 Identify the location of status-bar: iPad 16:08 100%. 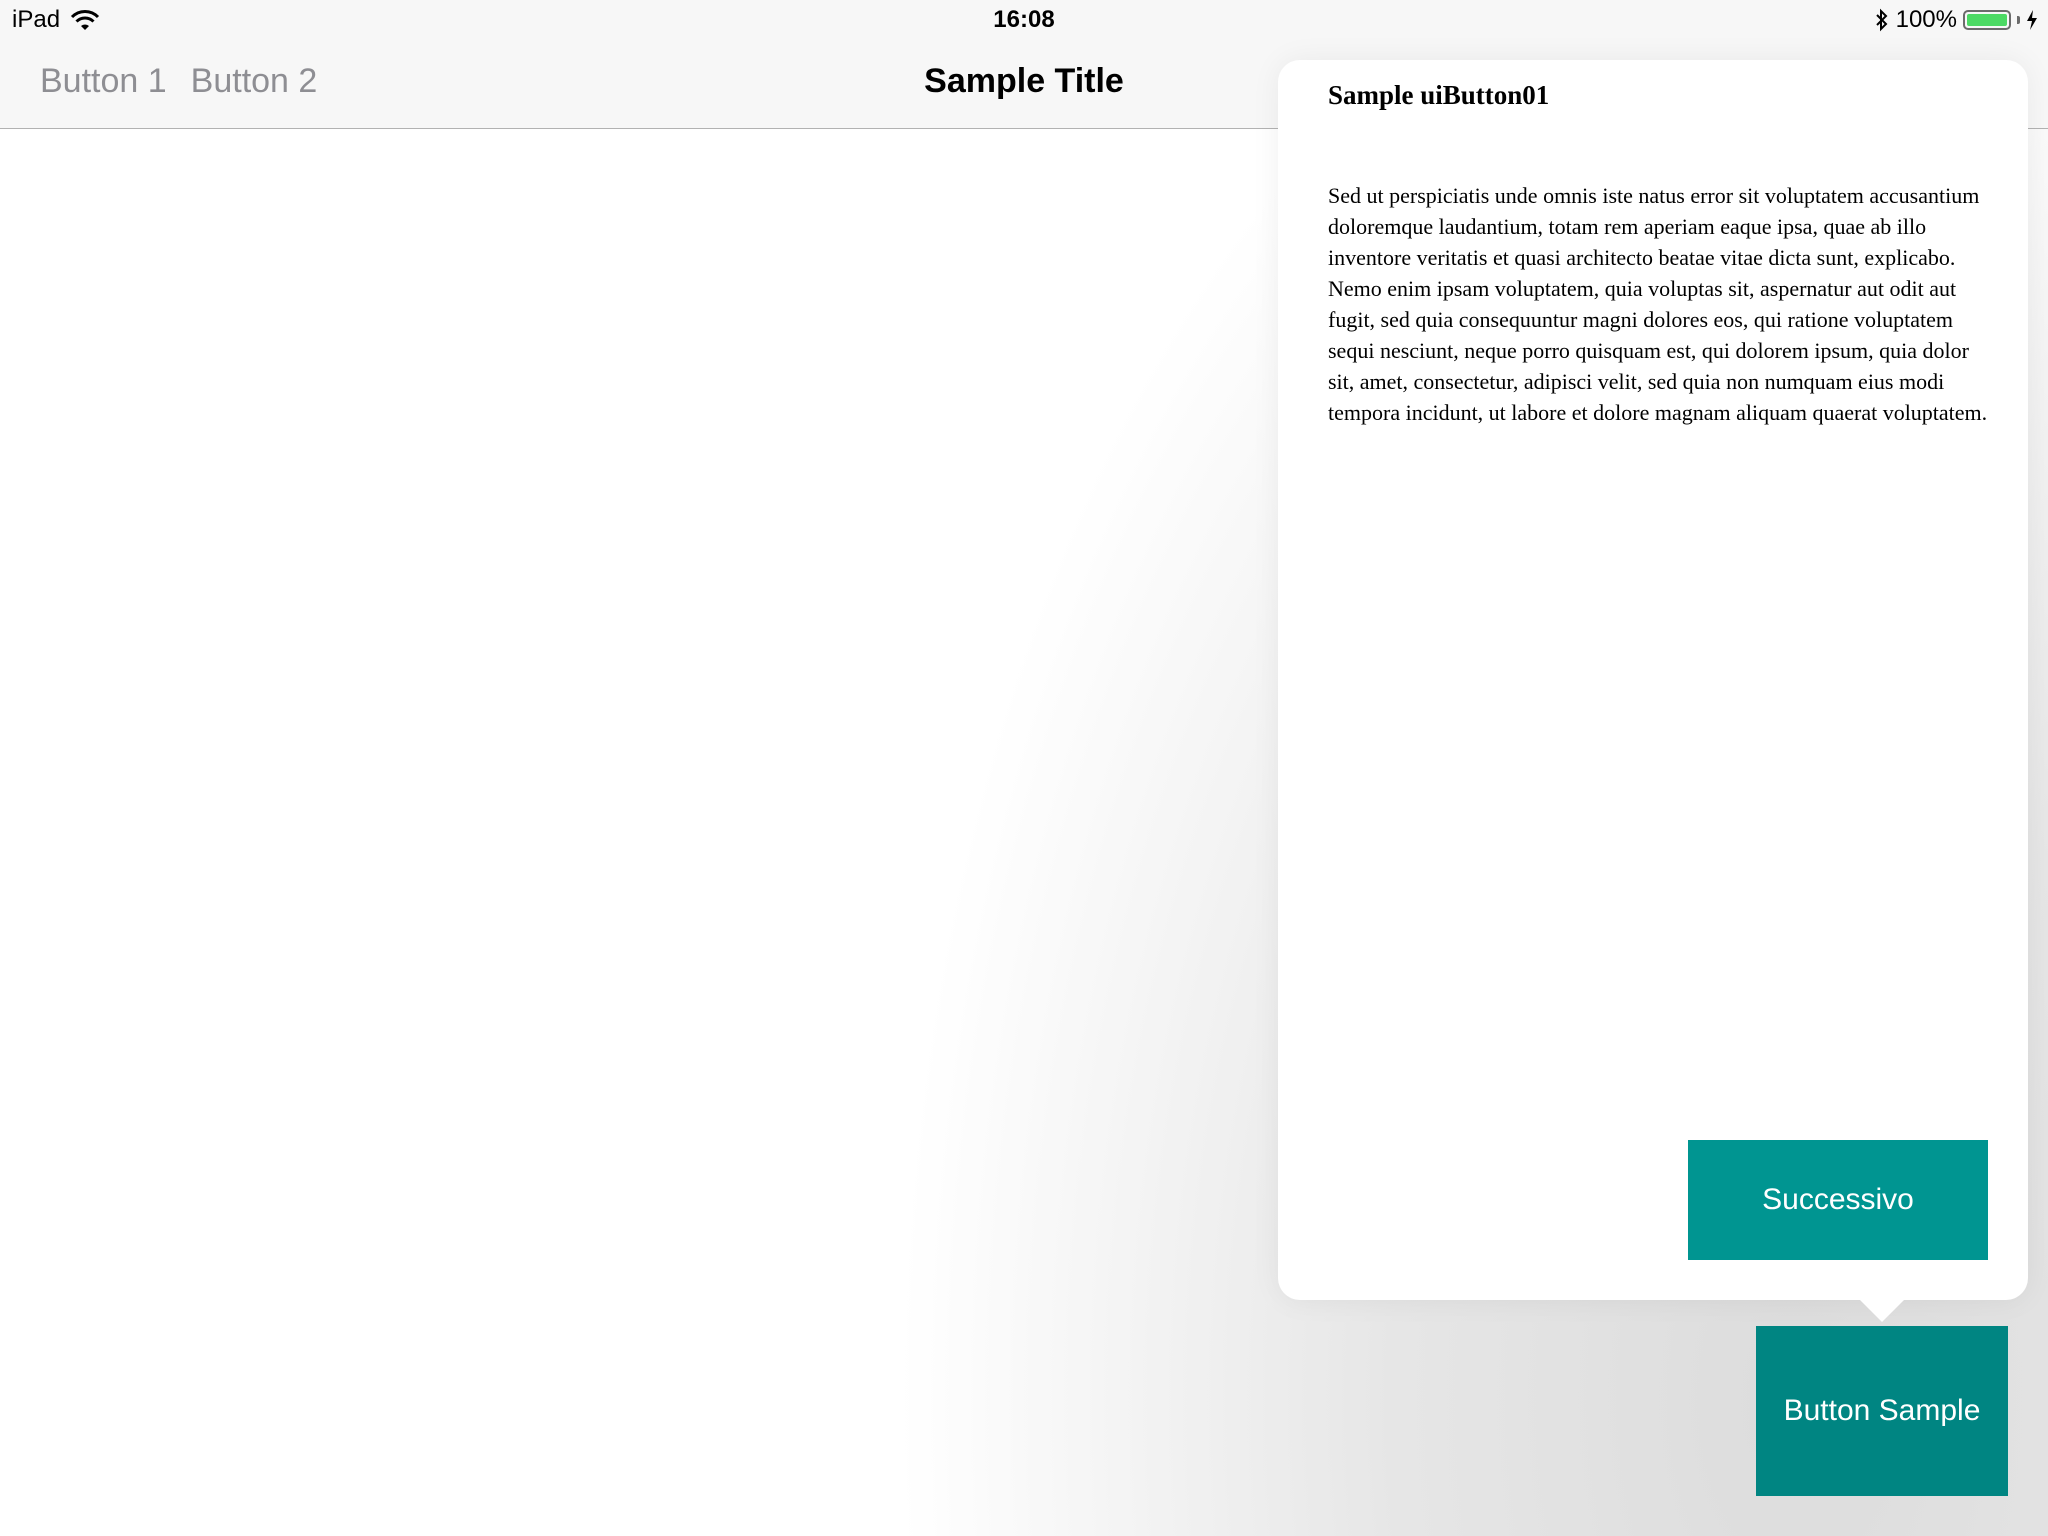
(1024, 20).